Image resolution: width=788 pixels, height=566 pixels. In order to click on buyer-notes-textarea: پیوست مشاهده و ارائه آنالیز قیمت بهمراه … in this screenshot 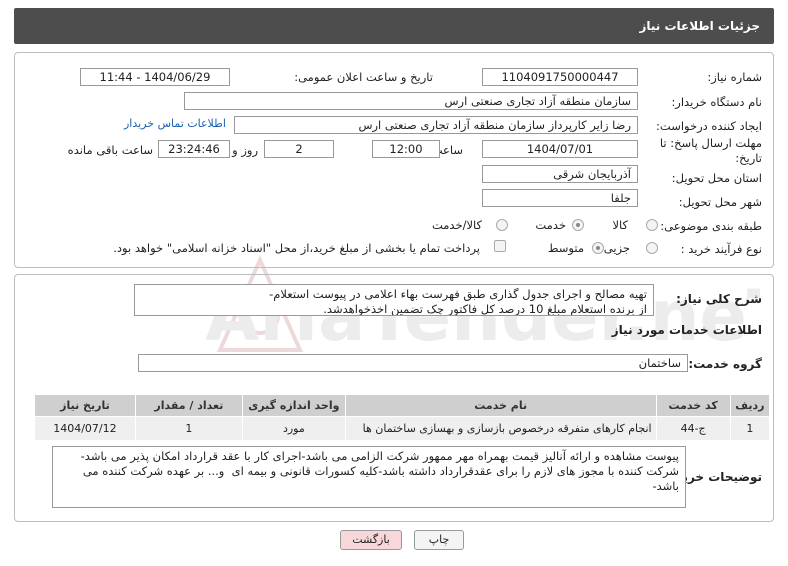, I will do `click(369, 477)`.